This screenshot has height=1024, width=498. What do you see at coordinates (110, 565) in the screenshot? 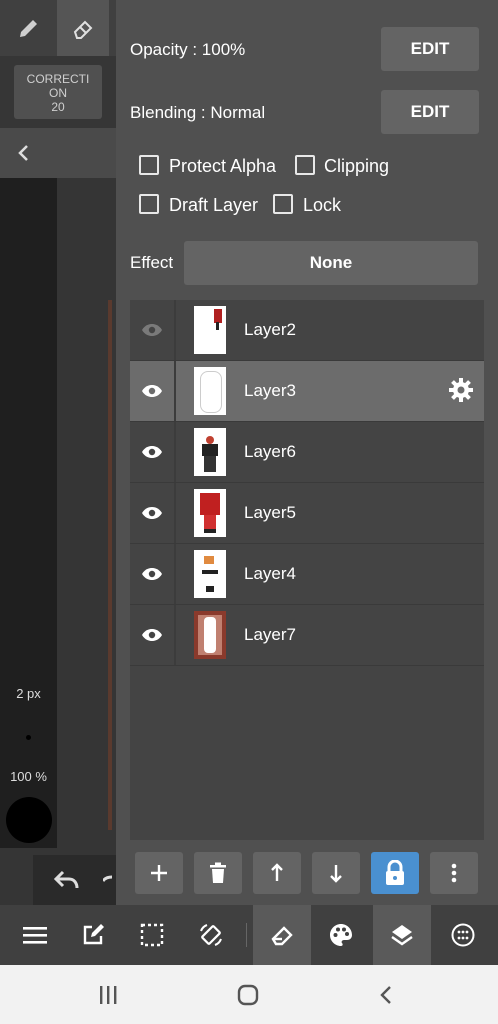
I see `canvas-artwork-edge` at bounding box center [110, 565].